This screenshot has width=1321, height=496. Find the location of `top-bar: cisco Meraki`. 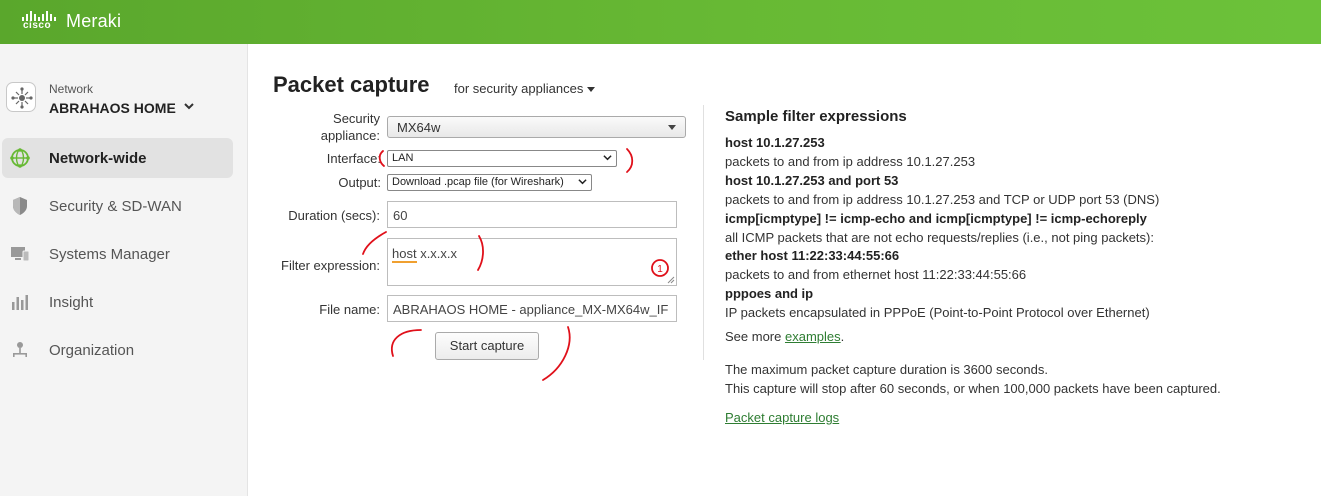

top-bar: cisco Meraki is located at coordinates (660, 22).